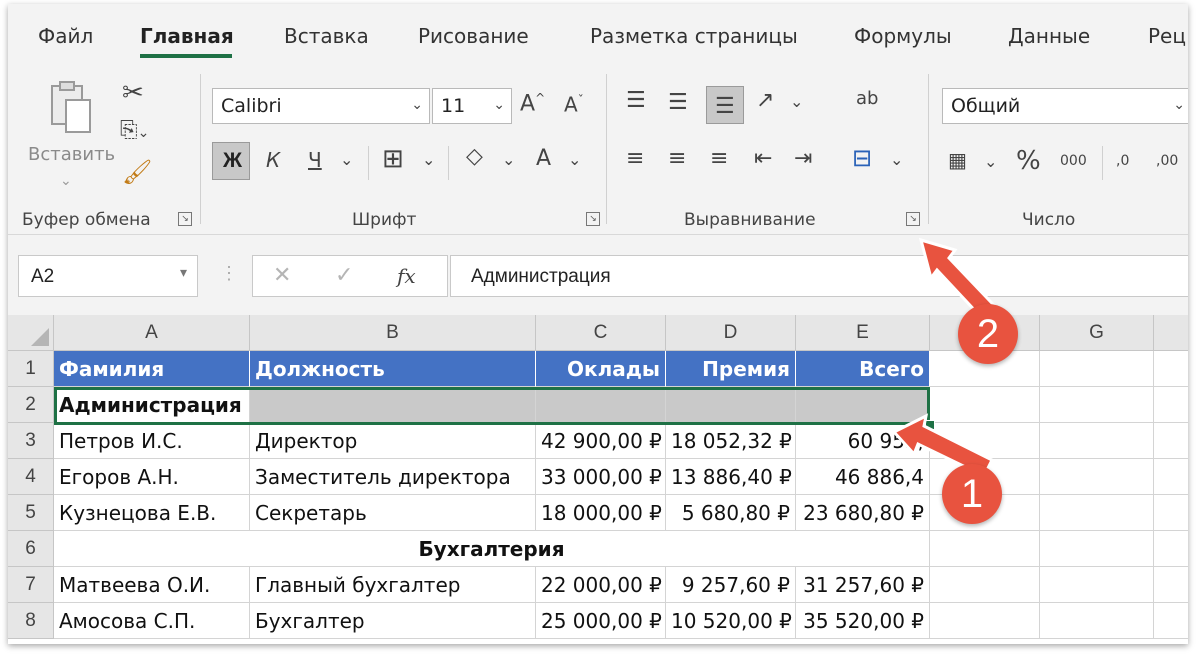 The height and width of the screenshot is (657, 1200). Describe the element at coordinates (731, 441) in the screenshot. I see `cell-d3: 18 052,32 ₽` at that location.